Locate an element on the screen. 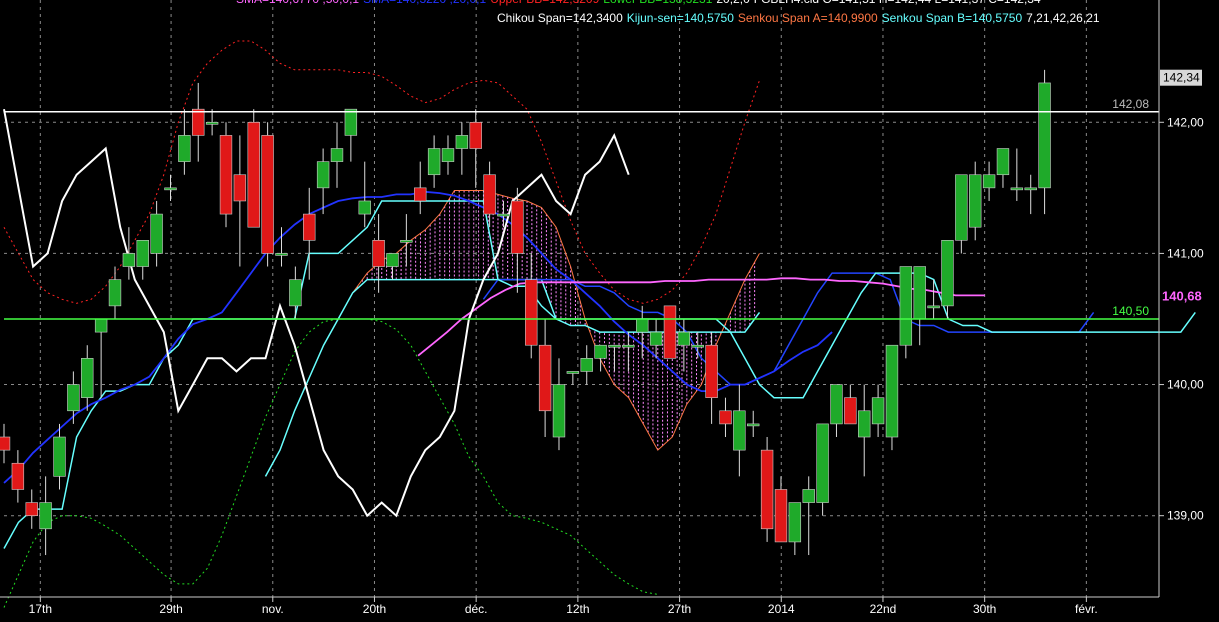 This screenshot has width=1219, height=622. header-item: Senkou Span B=140,5750 is located at coordinates (952, 18).